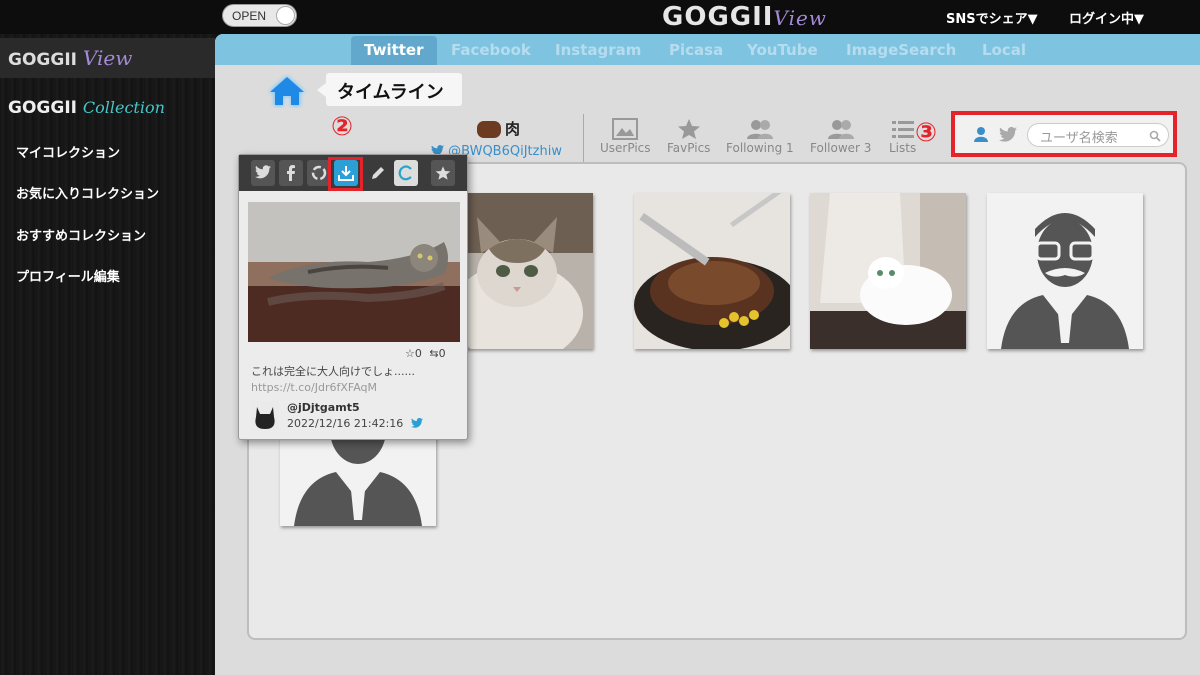  What do you see at coordinates (394, 50) in the screenshot?
I see `tab-twitter: Twitter` at bounding box center [394, 50].